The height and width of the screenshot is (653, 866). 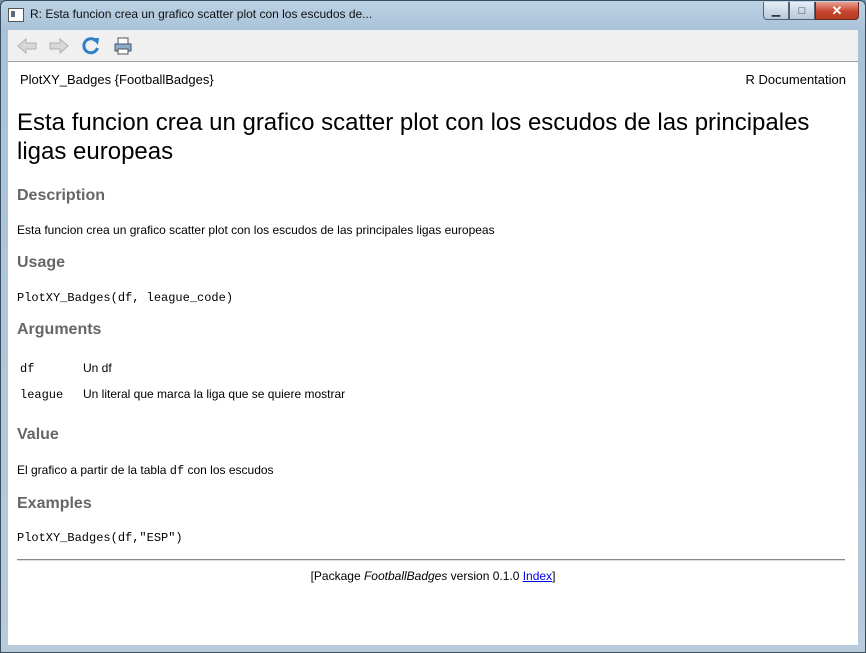 What do you see at coordinates (337, 576) in the screenshot?
I see `footer-prefix: [Package` at bounding box center [337, 576].